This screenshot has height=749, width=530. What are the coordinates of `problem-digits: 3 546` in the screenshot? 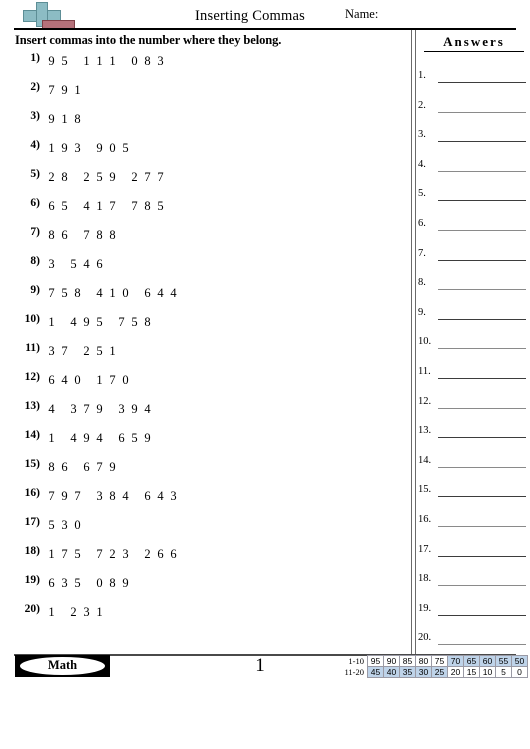 It's located at (75, 264).